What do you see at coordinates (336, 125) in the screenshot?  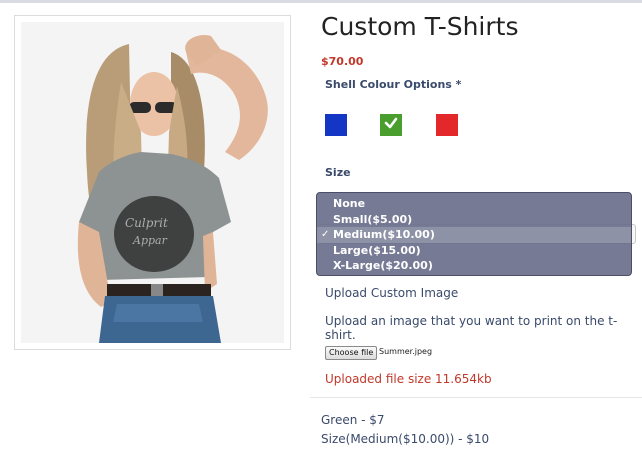 I see `colour-swatch-blue` at bounding box center [336, 125].